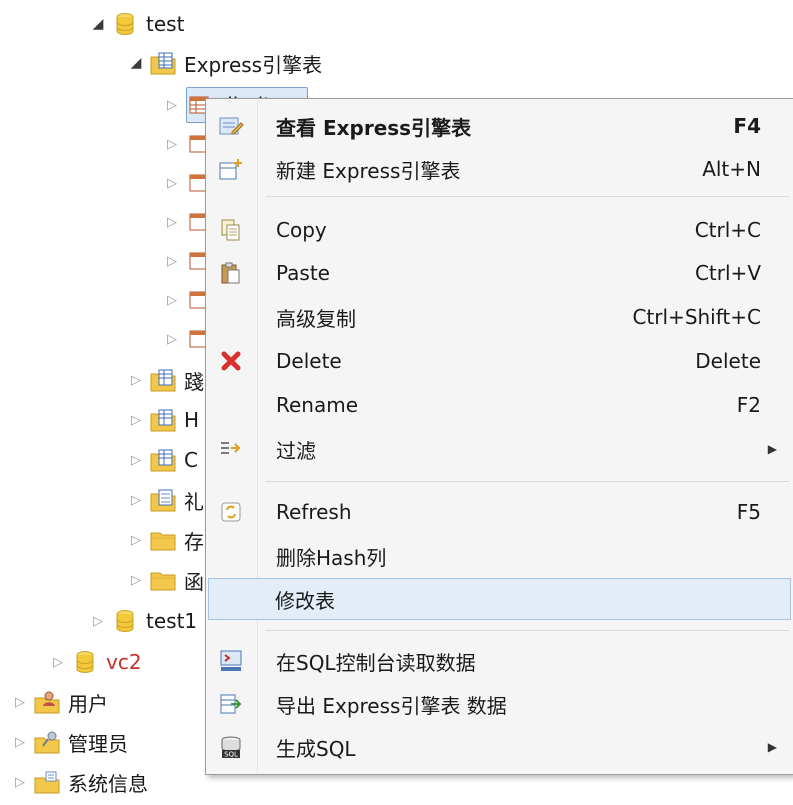 This screenshot has width=793, height=805. What do you see at coordinates (731, 169) in the screenshot?
I see `menu-item-shortcut: Alt+N` at bounding box center [731, 169].